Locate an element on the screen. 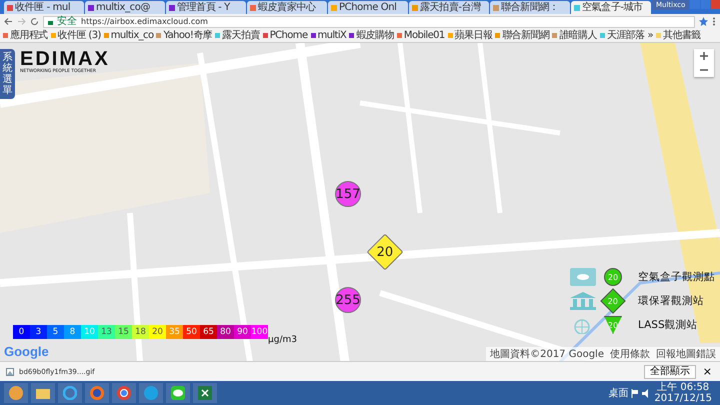 Image resolution: width=720 pixels, height=405 pixels. bookmark: 聯合新聞網 is located at coordinates (526, 36).